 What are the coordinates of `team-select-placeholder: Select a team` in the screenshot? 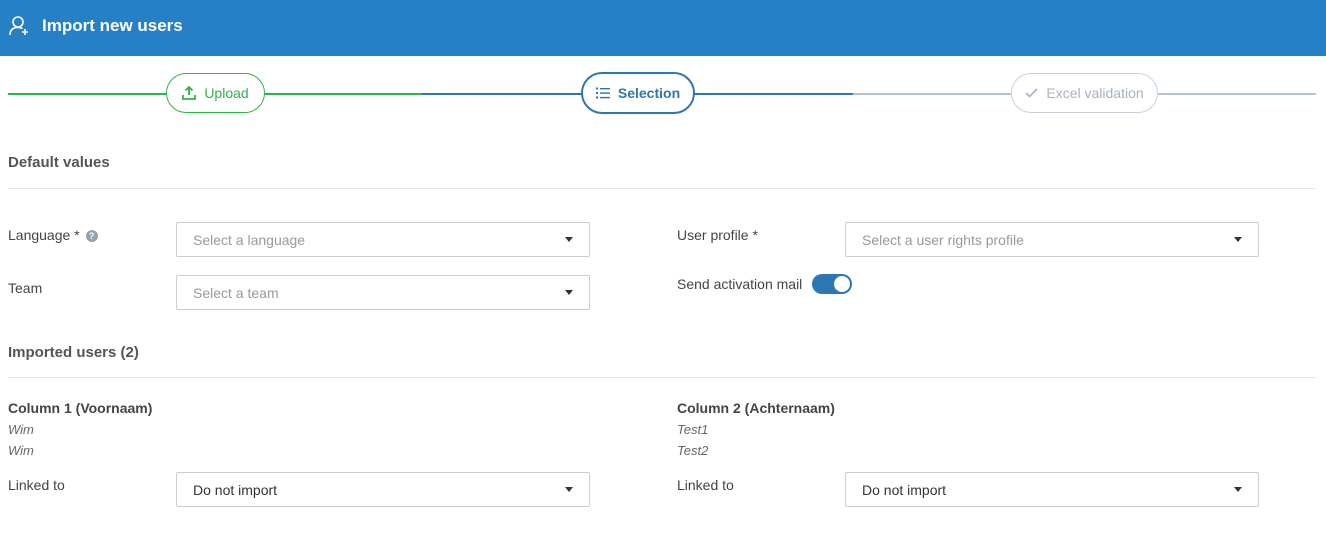 It's located at (236, 293).